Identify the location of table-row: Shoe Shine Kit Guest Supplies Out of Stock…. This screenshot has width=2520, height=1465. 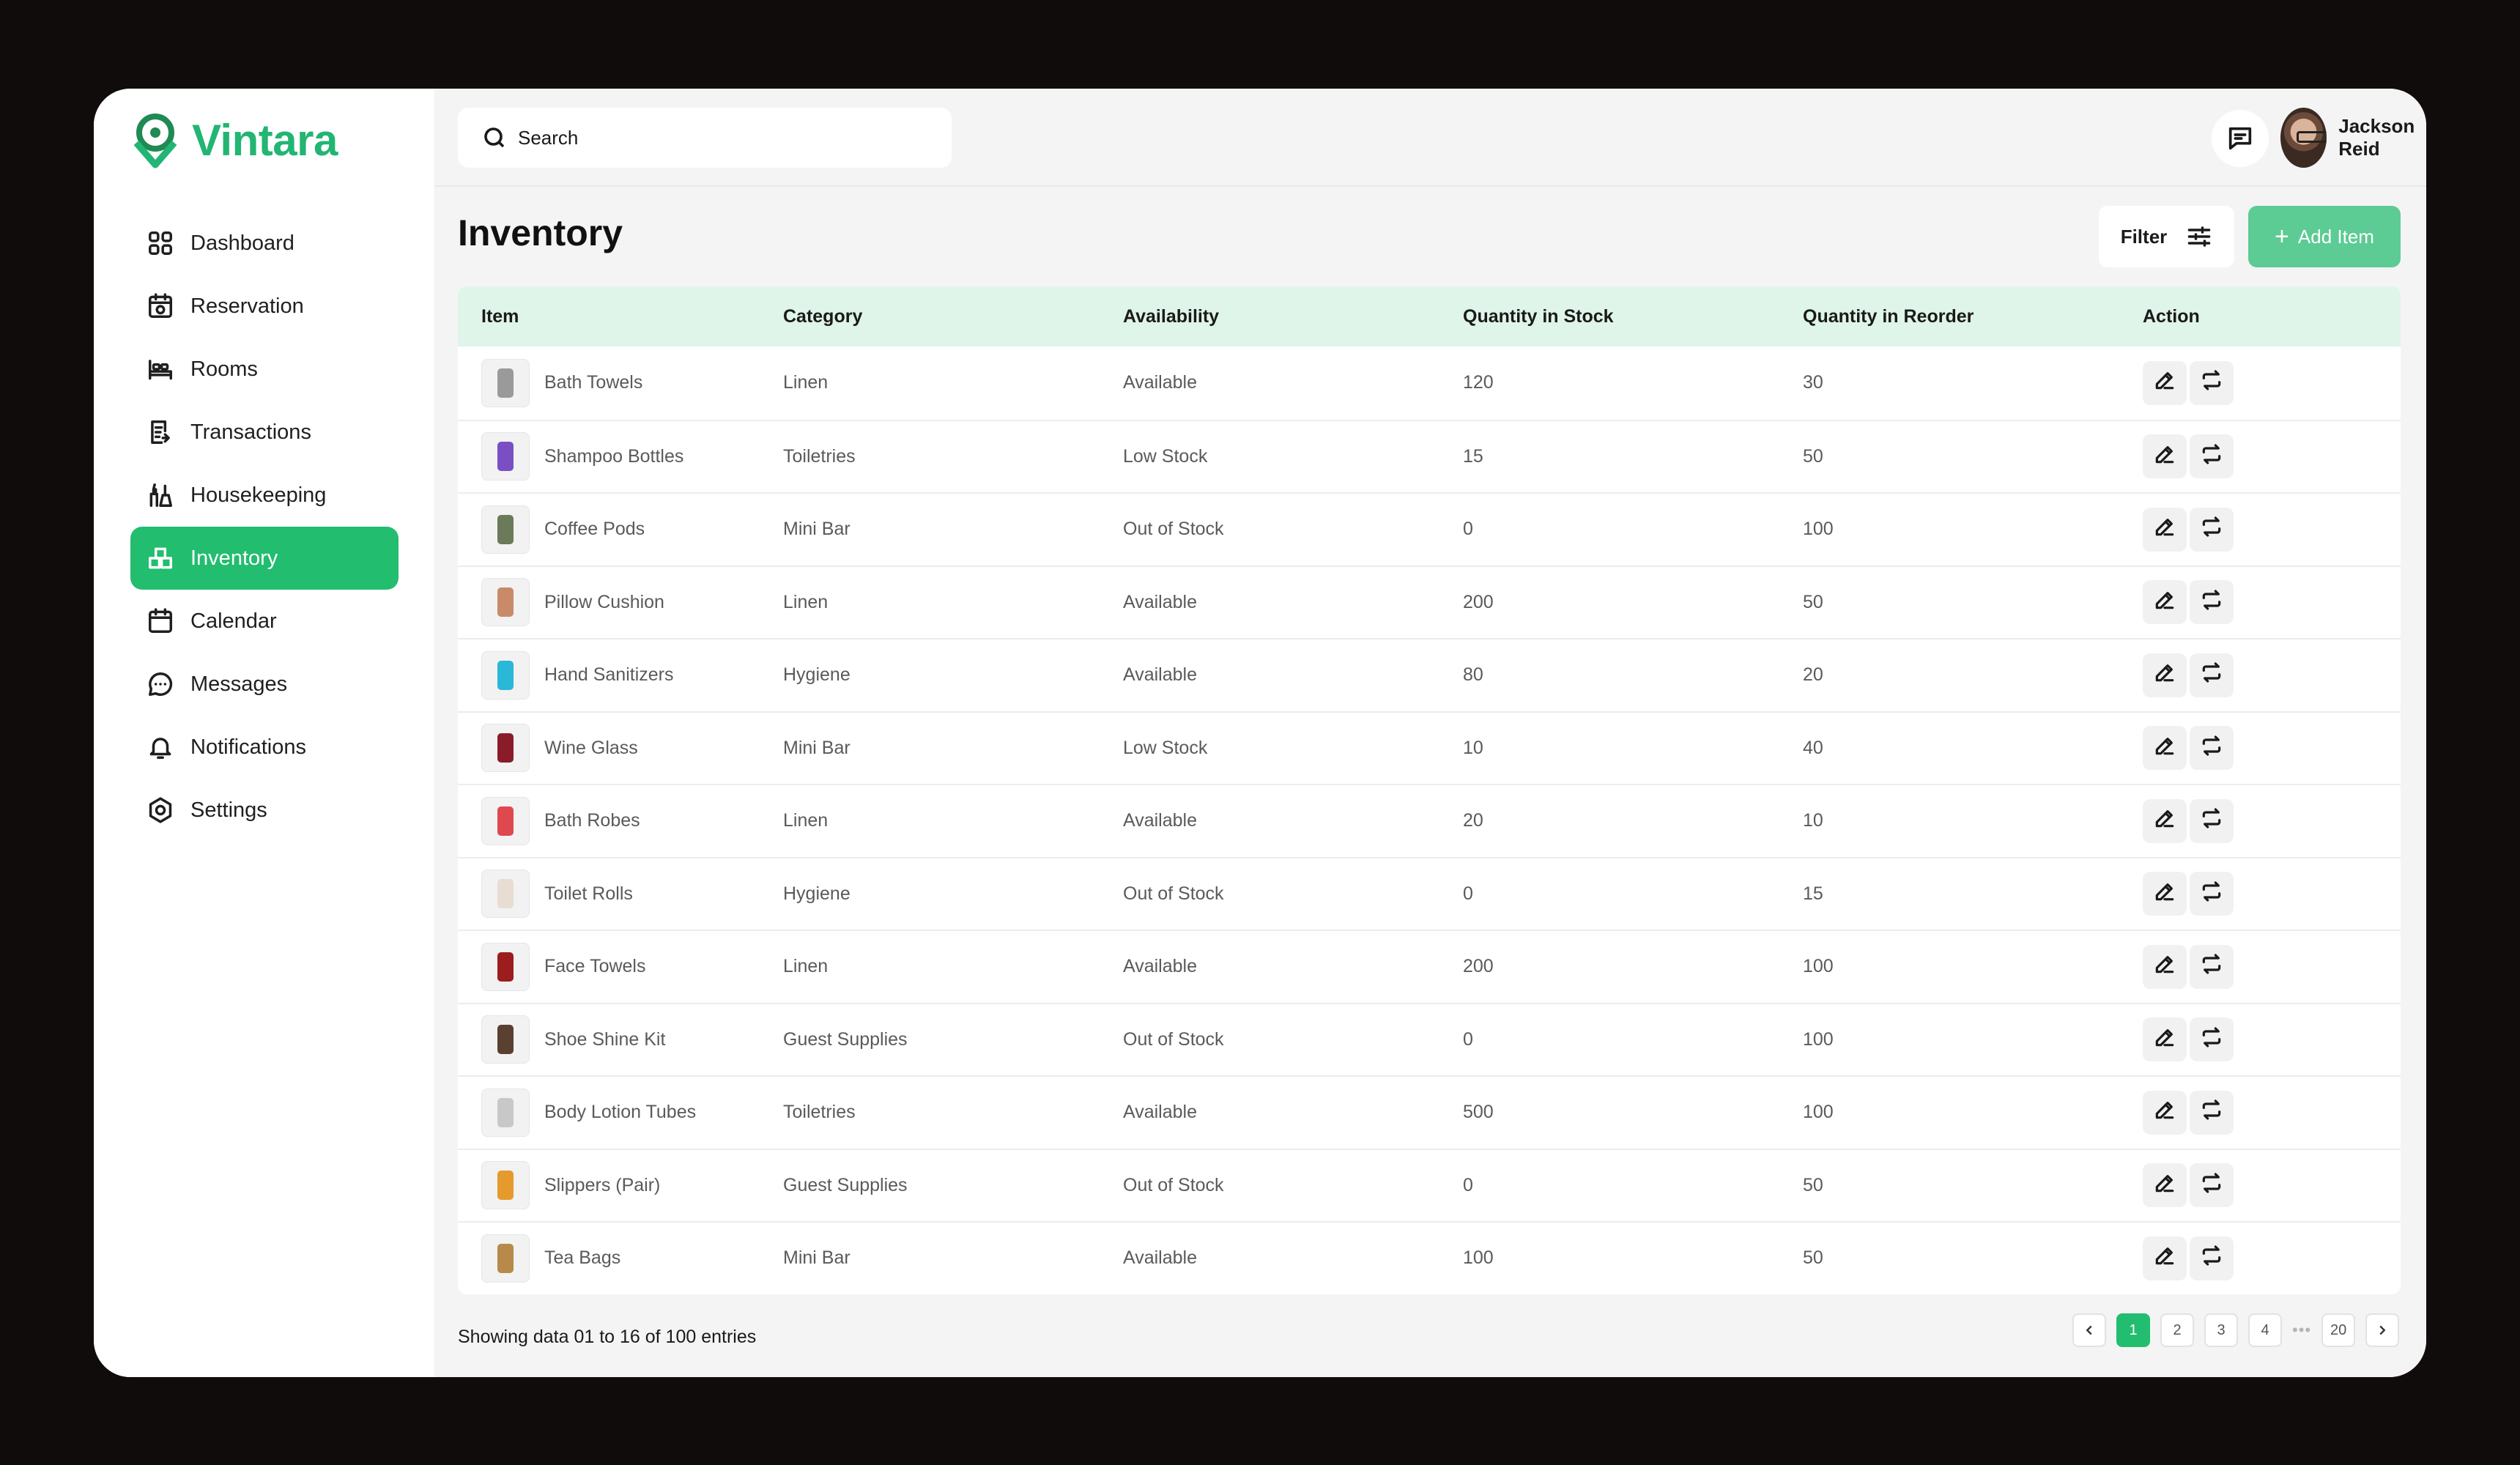
(1429, 1039).